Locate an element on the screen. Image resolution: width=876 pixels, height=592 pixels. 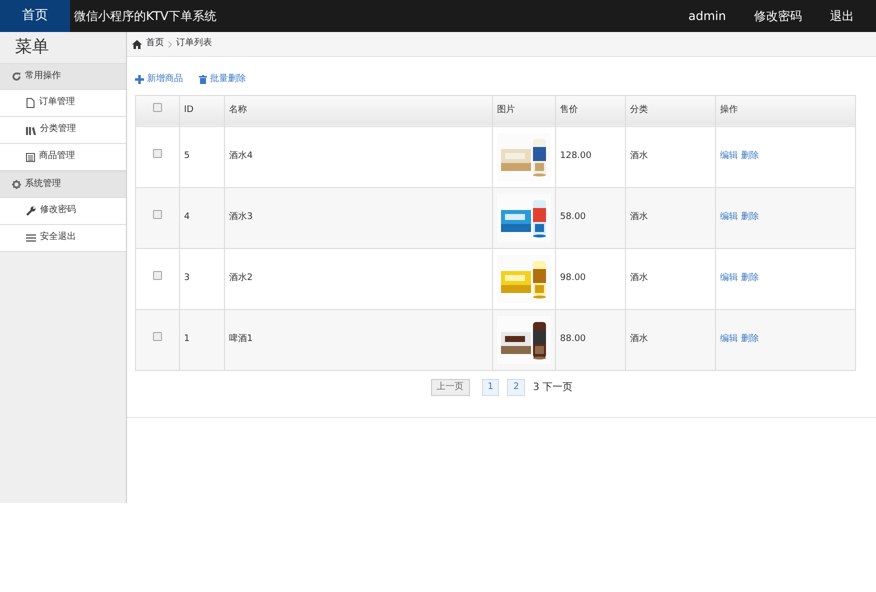
trash-icon is located at coordinates (203, 79).